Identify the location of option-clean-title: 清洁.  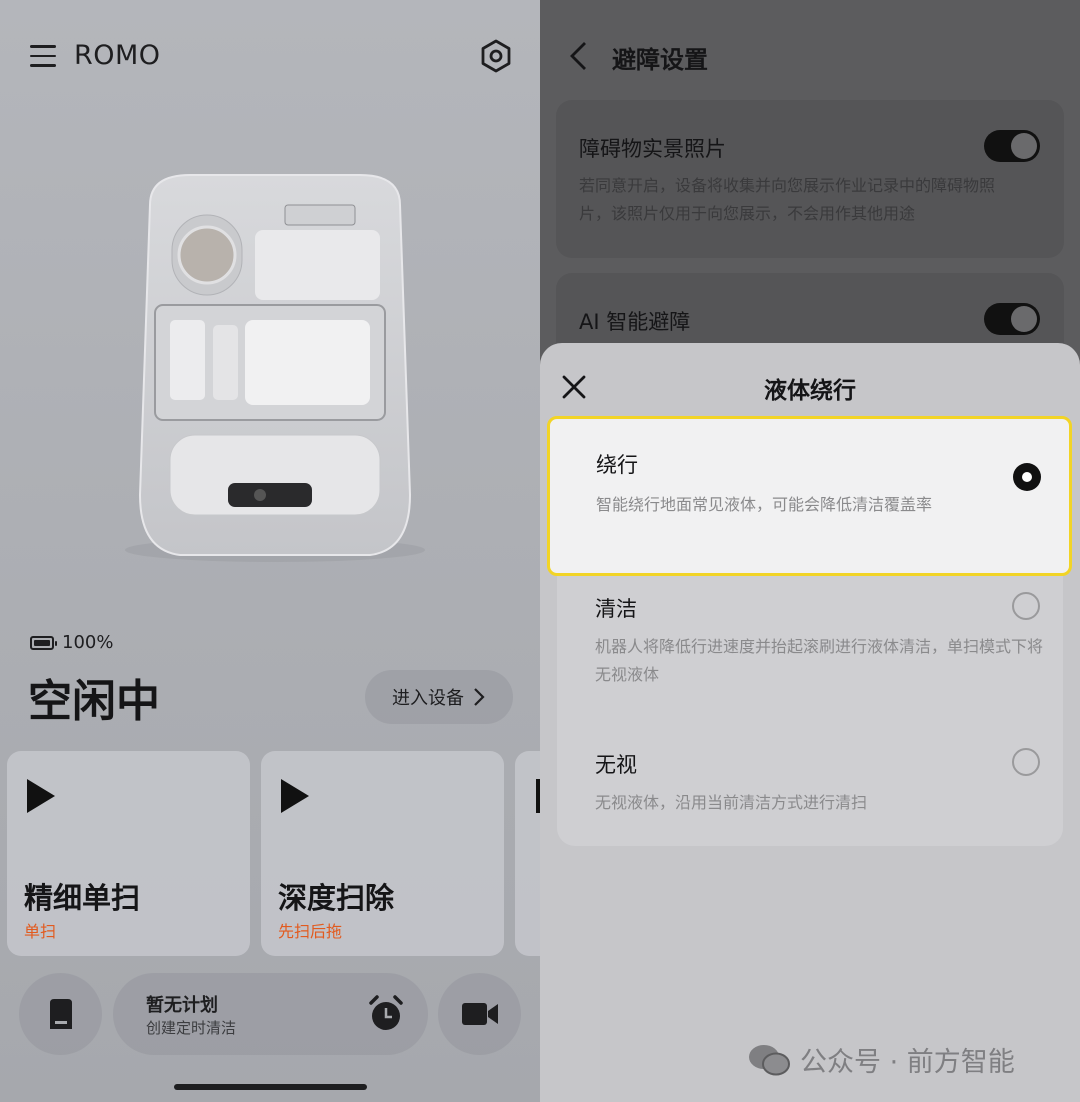
(616, 608).